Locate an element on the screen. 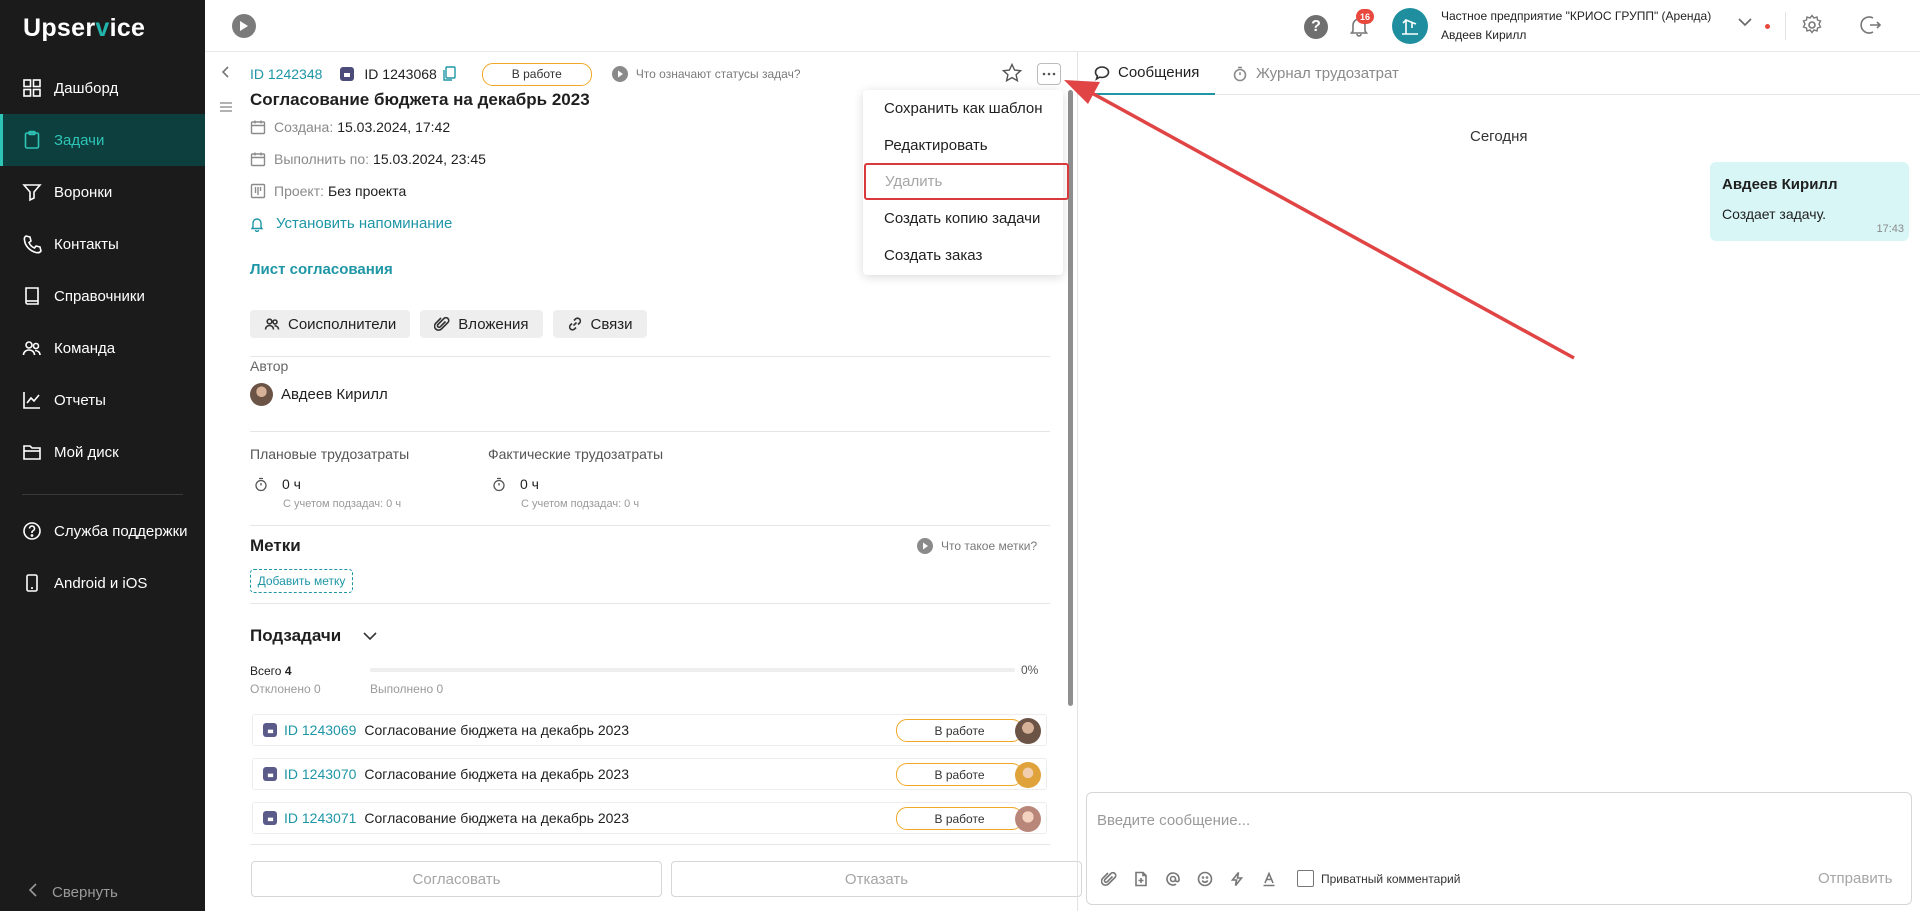 The height and width of the screenshot is (911, 1920). sidebar-item-support: Служба поддержки is located at coordinates (102, 531).